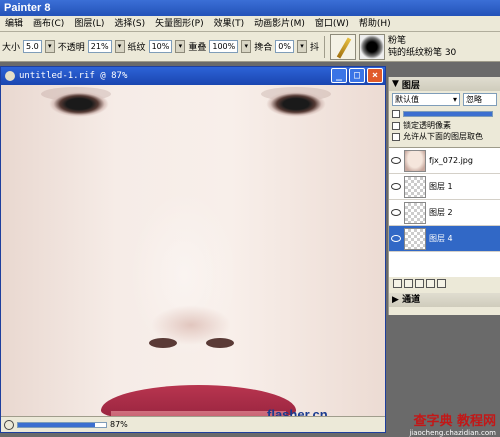  Describe the element at coordinates (279, 24) in the screenshot. I see `menu-movie: 动画影片(M)` at that location.